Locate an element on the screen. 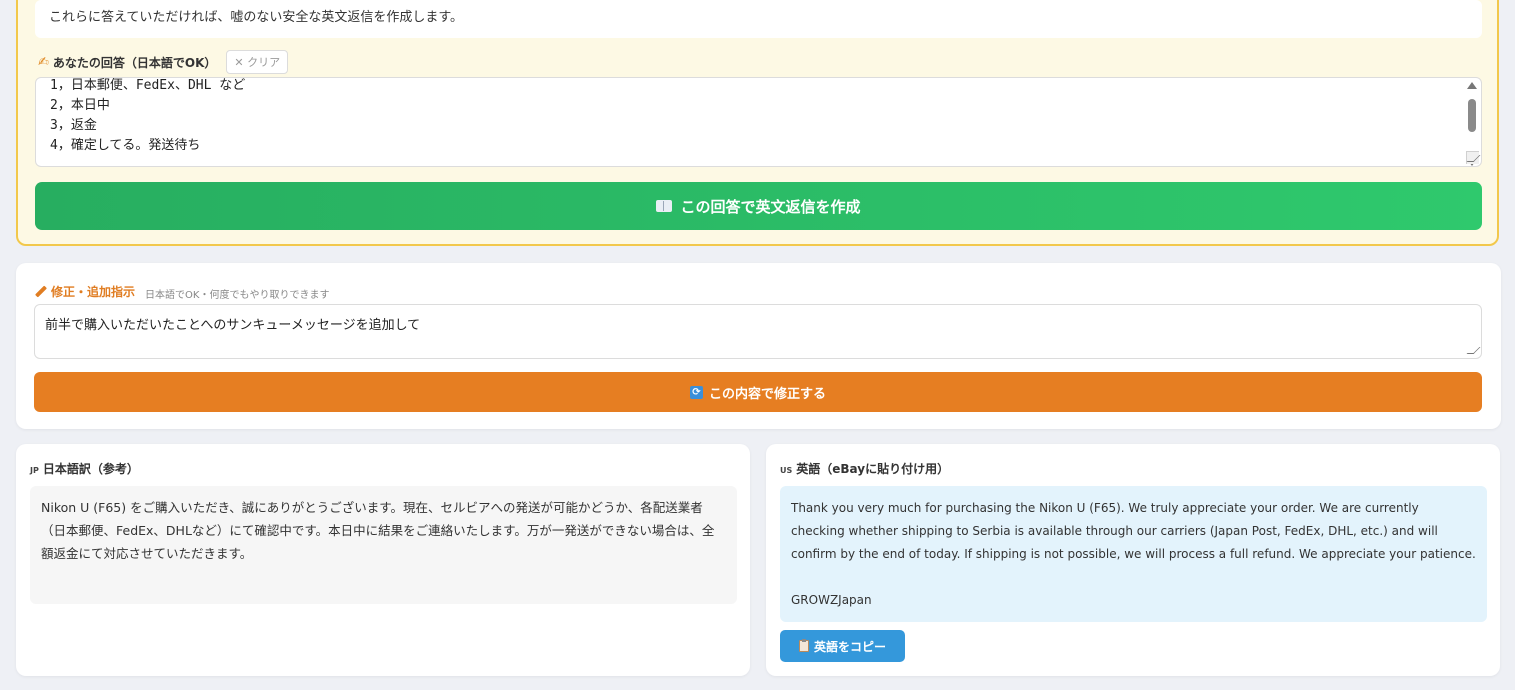 The width and height of the screenshot is (1515, 690). english-reply-signature: GROWZJapan is located at coordinates (831, 600).